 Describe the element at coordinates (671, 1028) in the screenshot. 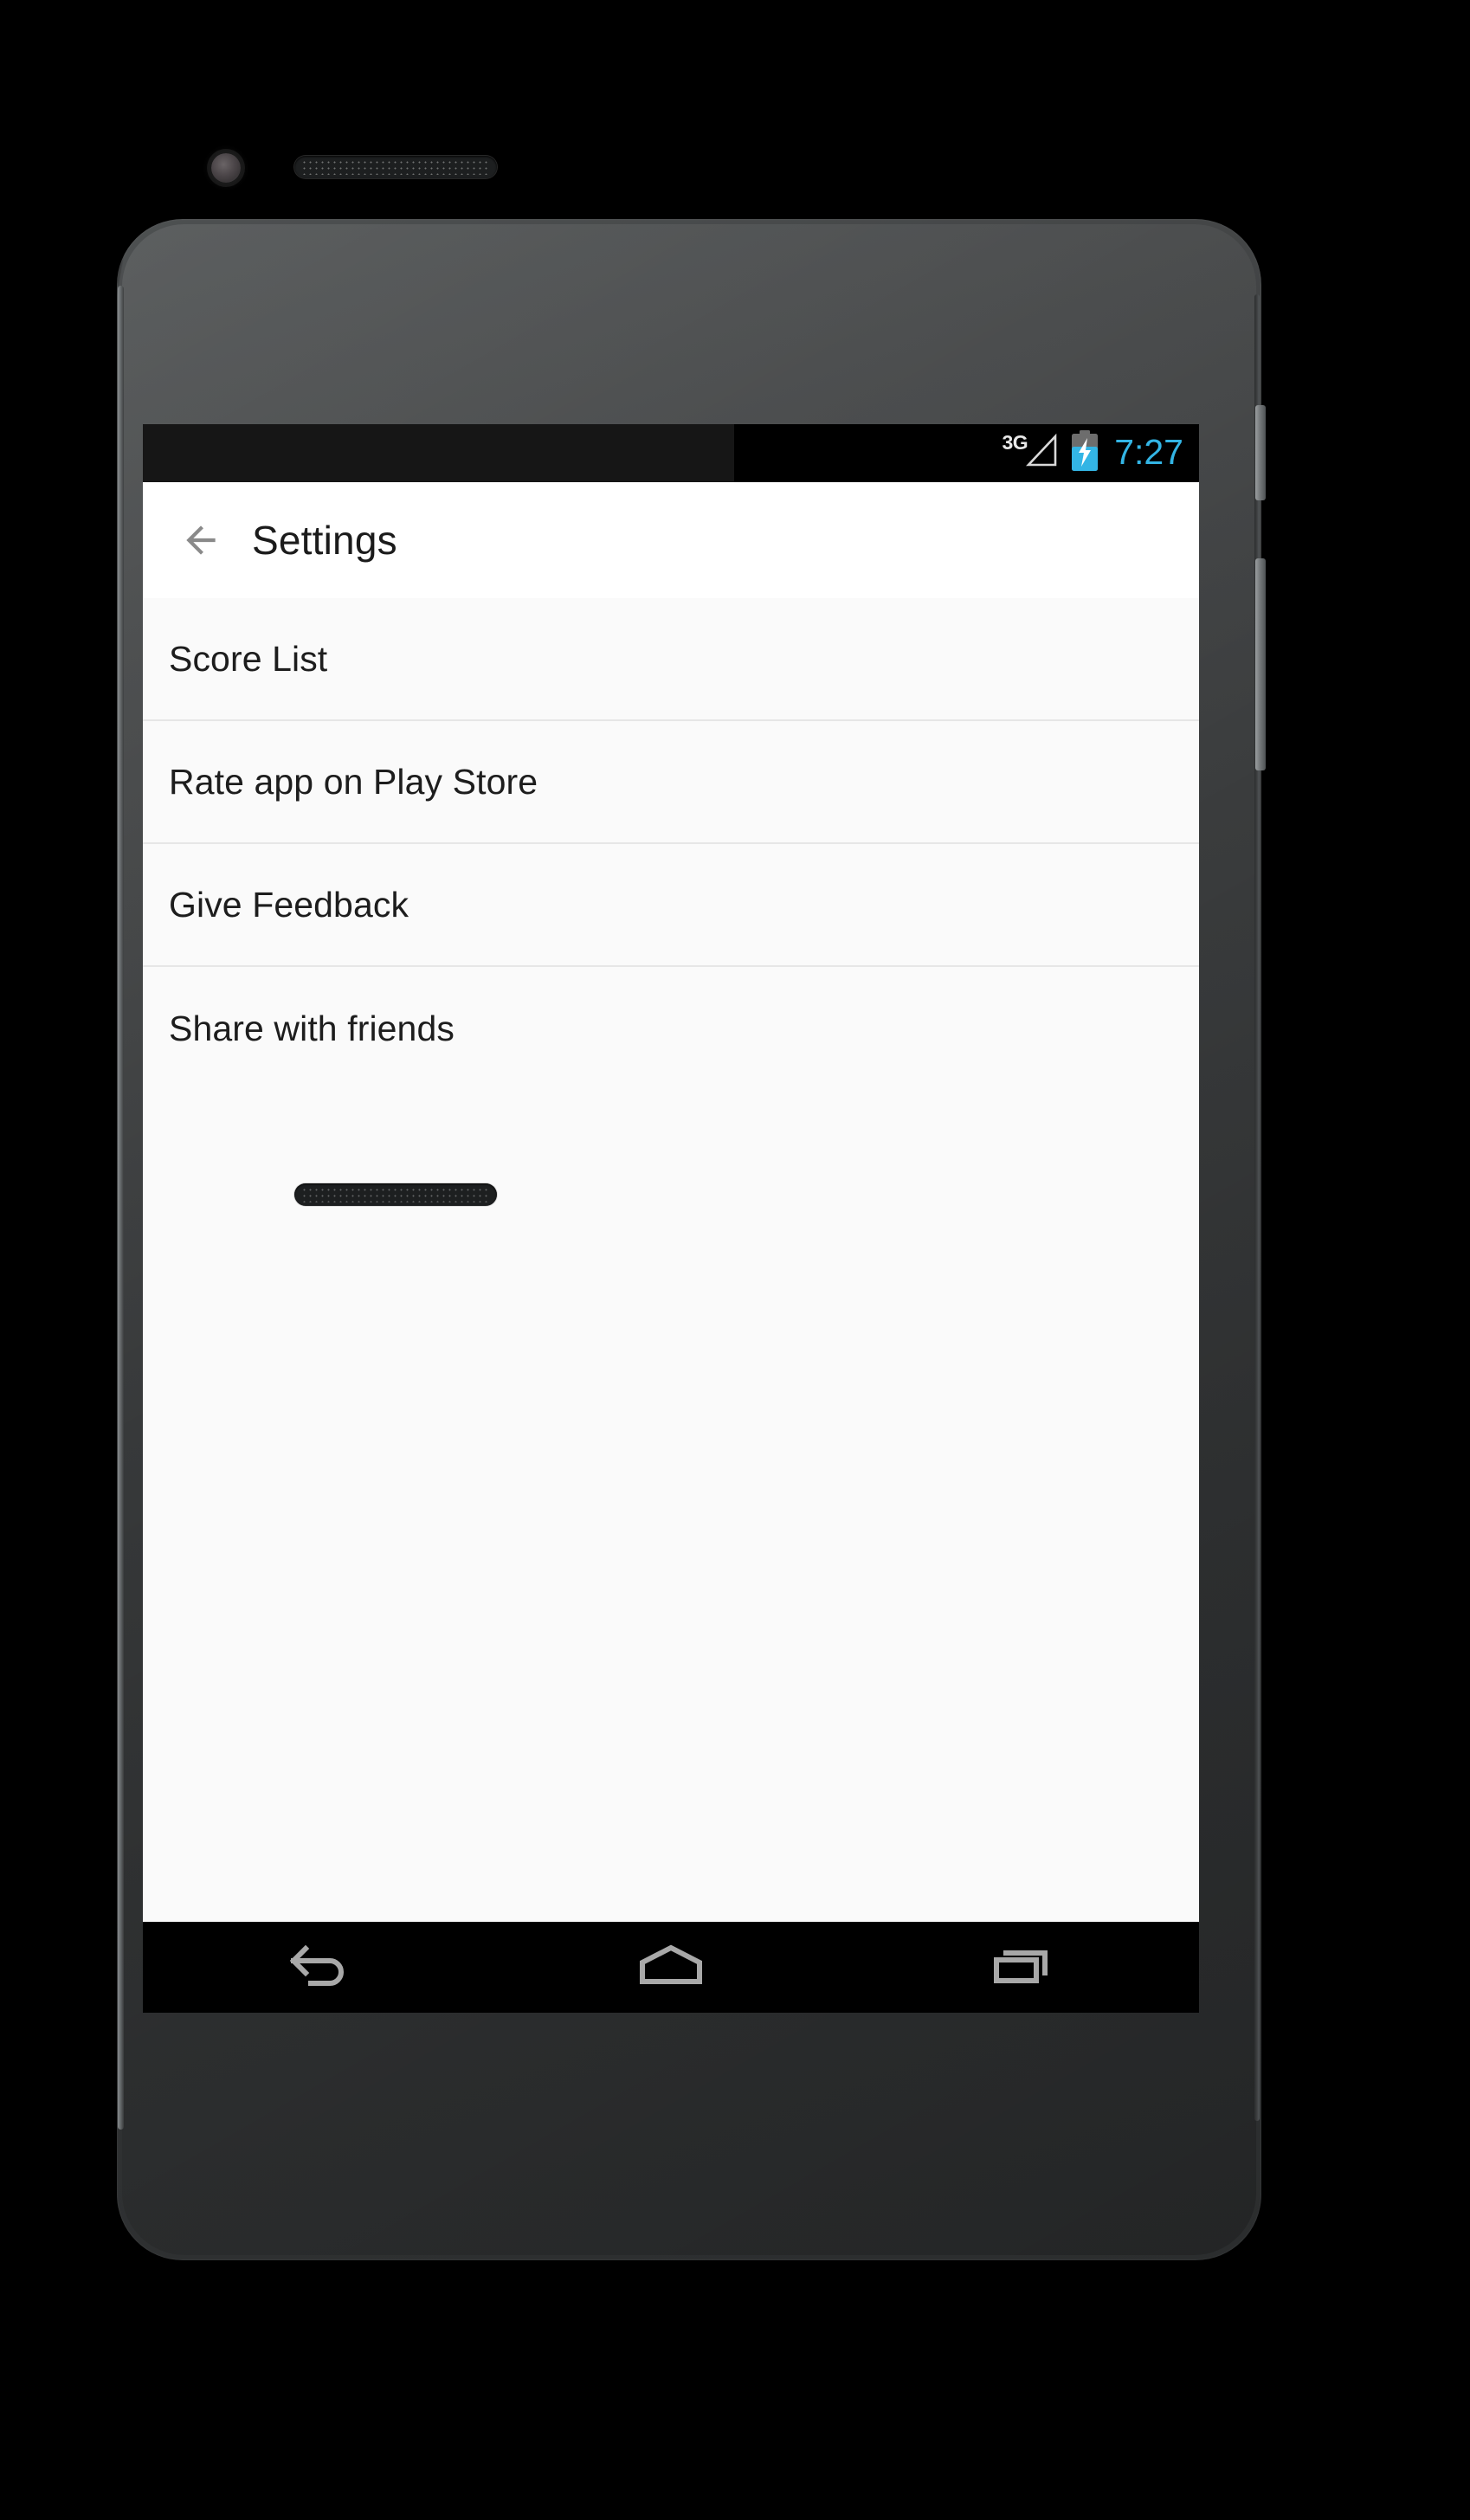

I see `list-item-share-with-friends: Share with friends` at that location.